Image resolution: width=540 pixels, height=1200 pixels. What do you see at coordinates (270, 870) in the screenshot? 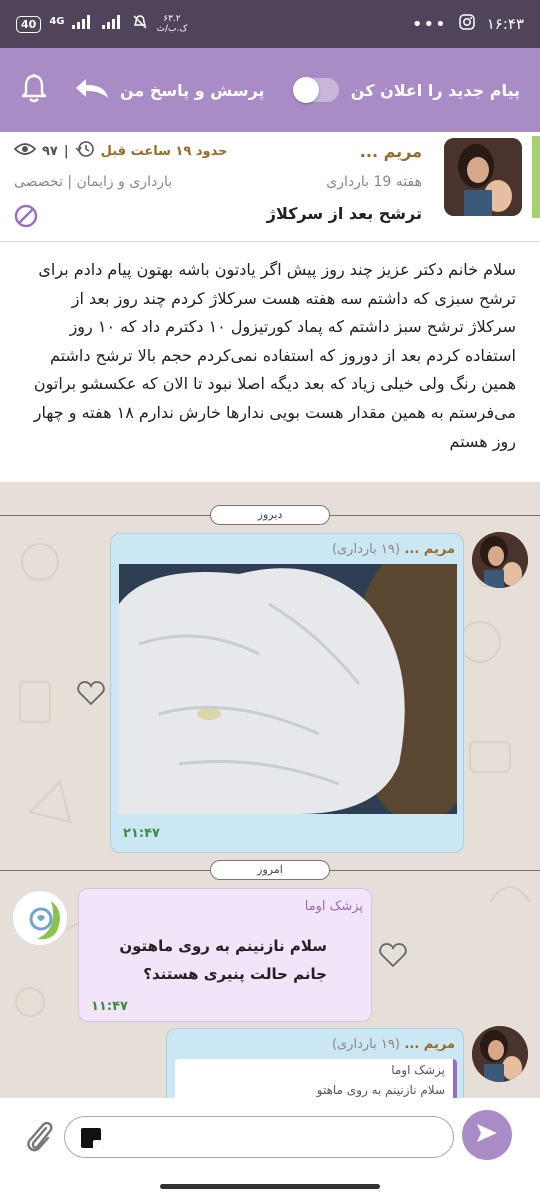
I see `date-today: امروز` at bounding box center [270, 870].